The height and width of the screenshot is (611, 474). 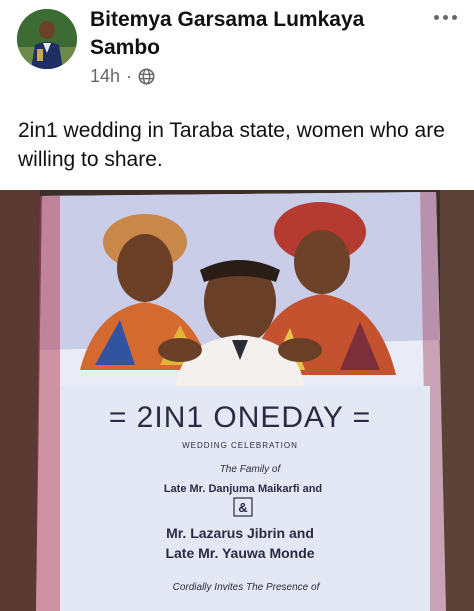 I want to click on post-time: 14h, so click(x=105, y=76).